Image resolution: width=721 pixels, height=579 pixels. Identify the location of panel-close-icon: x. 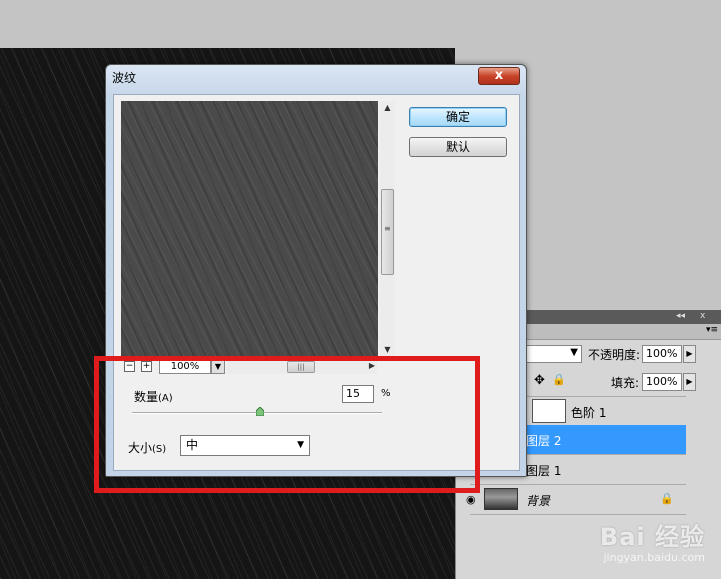
(702, 316).